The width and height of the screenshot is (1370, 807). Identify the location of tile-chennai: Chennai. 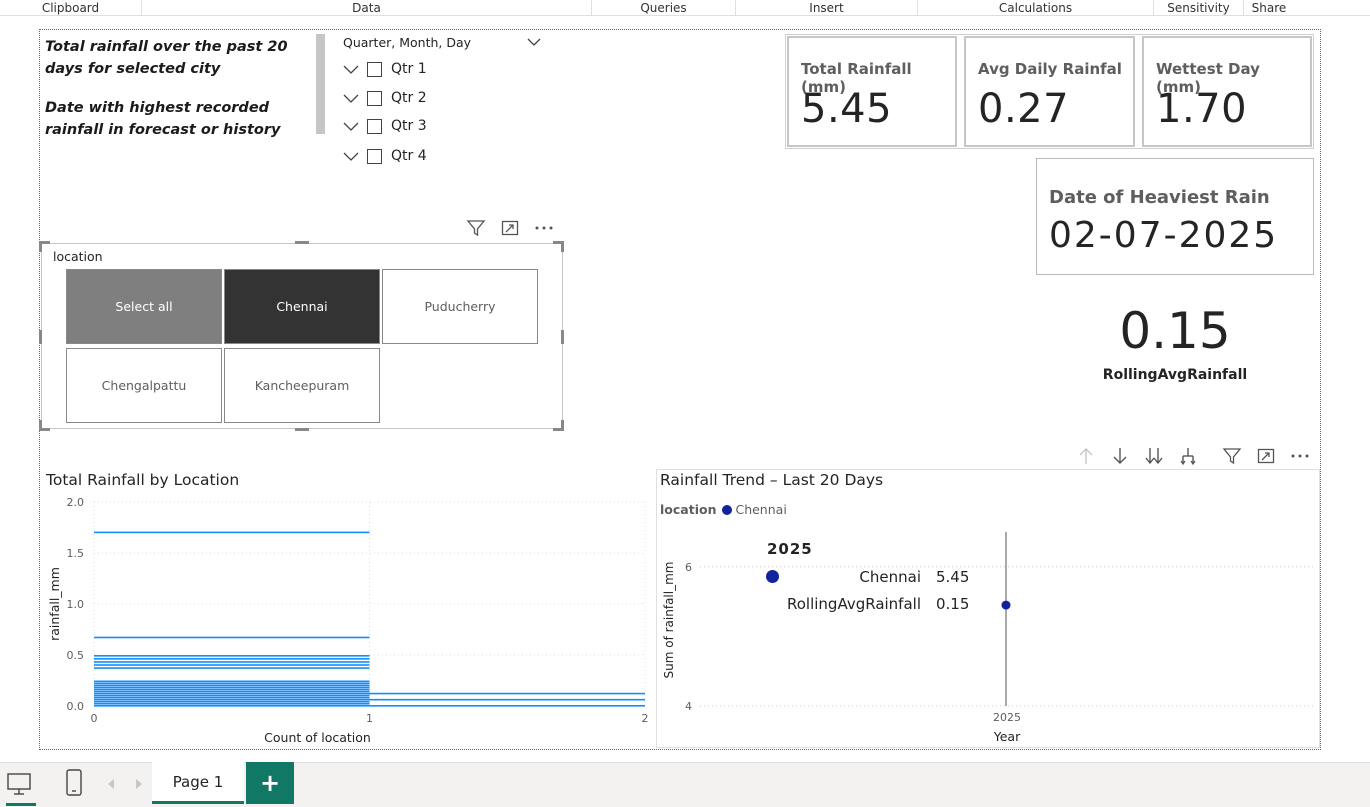
(302, 306).